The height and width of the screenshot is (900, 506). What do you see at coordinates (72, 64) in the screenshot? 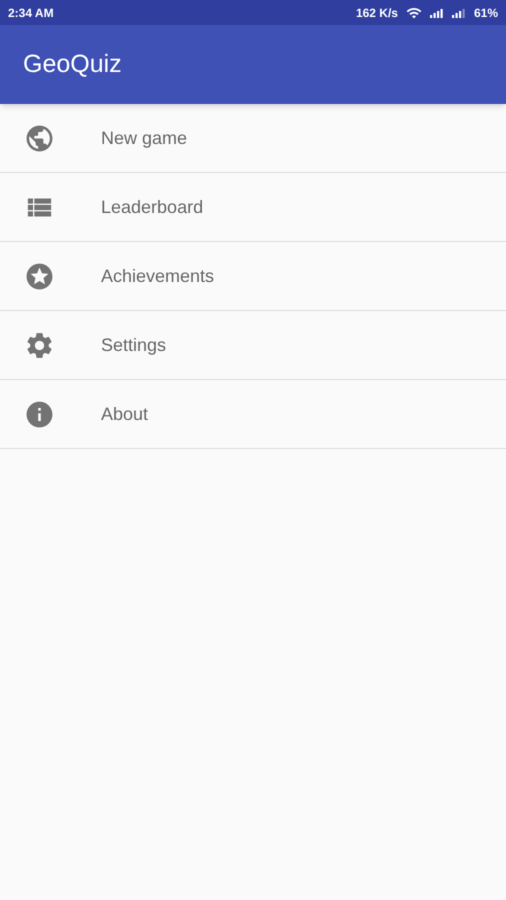
I see `app-title: GeoQuiz` at bounding box center [72, 64].